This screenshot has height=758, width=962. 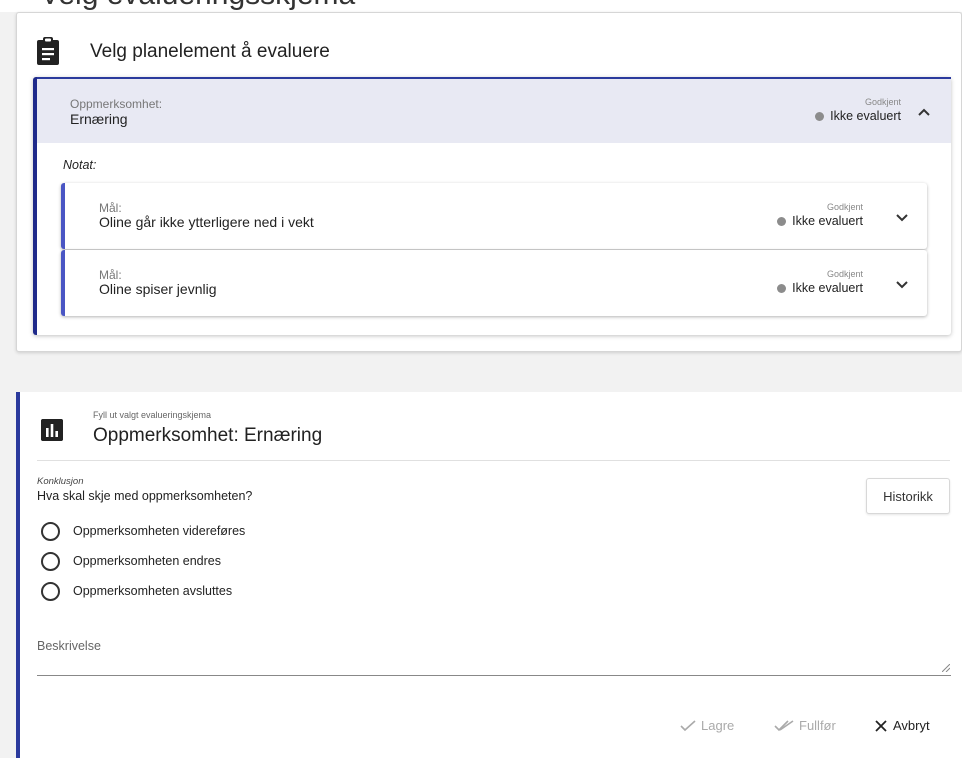 What do you see at coordinates (152, 415) in the screenshot?
I see `form-subtitle: Fyll ut valgt evalueringskjema` at bounding box center [152, 415].